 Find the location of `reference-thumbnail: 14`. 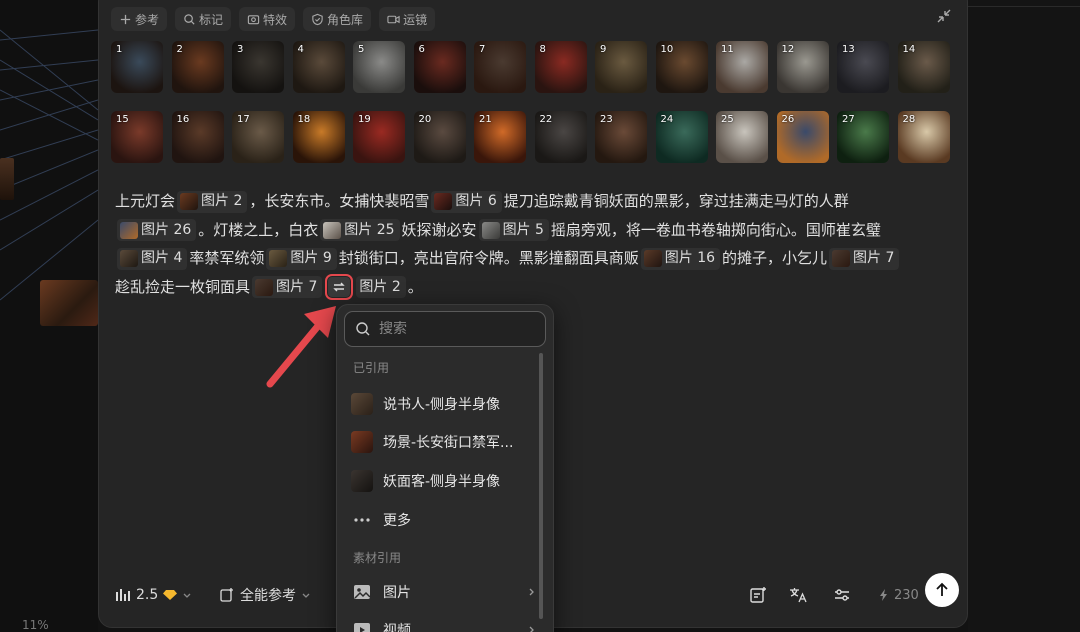

reference-thumbnail: 14 is located at coordinates (923, 67).